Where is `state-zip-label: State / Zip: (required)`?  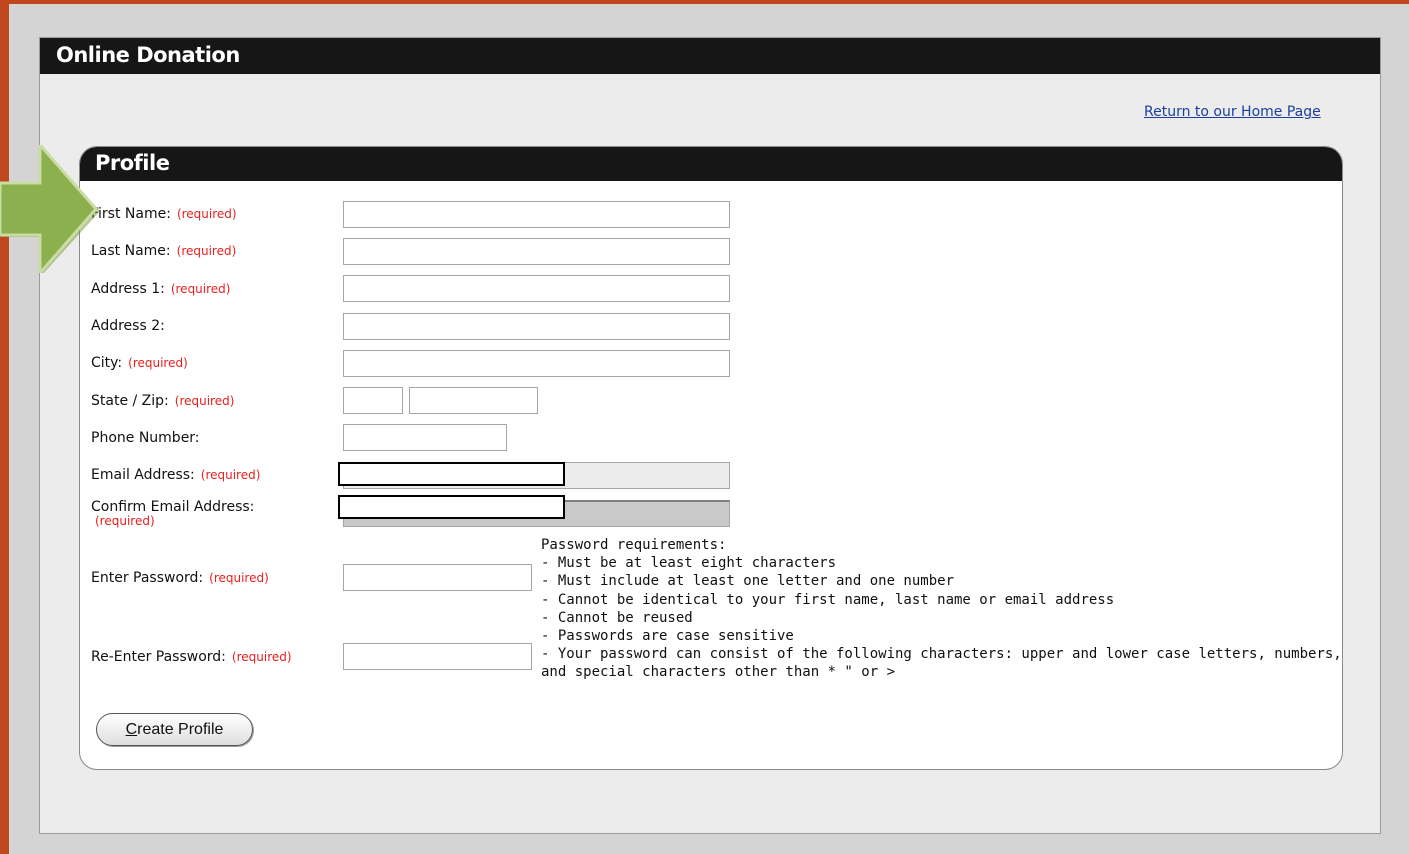 state-zip-label: State / Zip: (required) is located at coordinates (162, 401).